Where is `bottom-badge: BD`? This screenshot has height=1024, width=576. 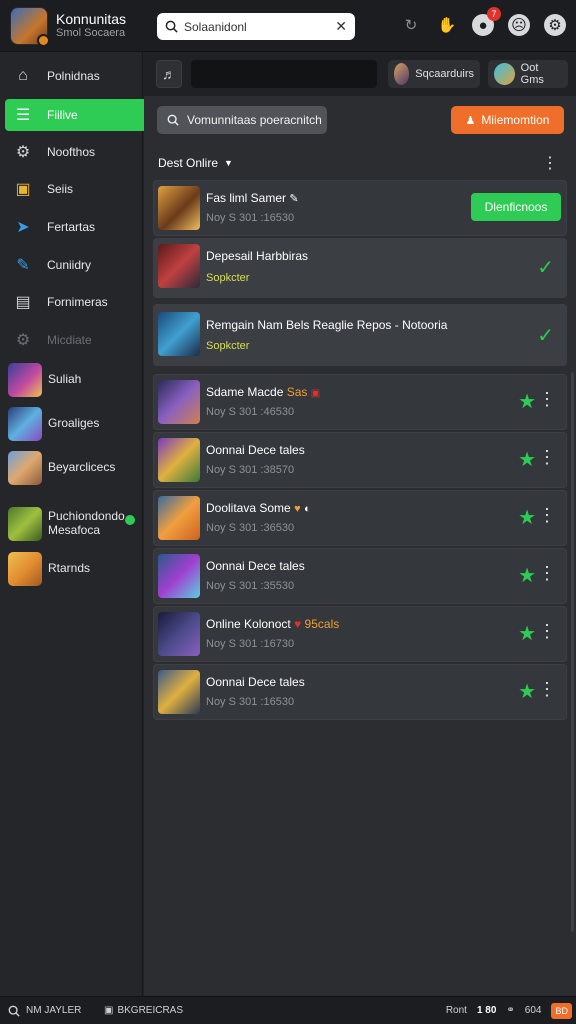 bottom-badge: BD is located at coordinates (561, 1010).